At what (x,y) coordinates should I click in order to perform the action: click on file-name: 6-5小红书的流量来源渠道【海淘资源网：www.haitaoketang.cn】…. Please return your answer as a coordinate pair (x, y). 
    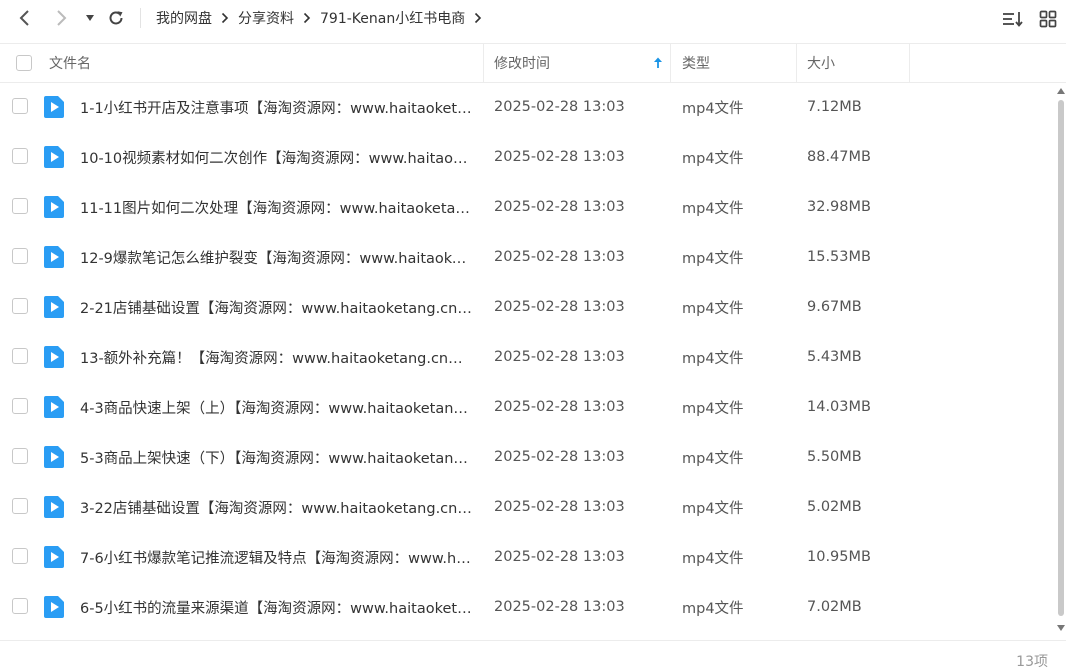
    Looking at the image, I should click on (276, 607).